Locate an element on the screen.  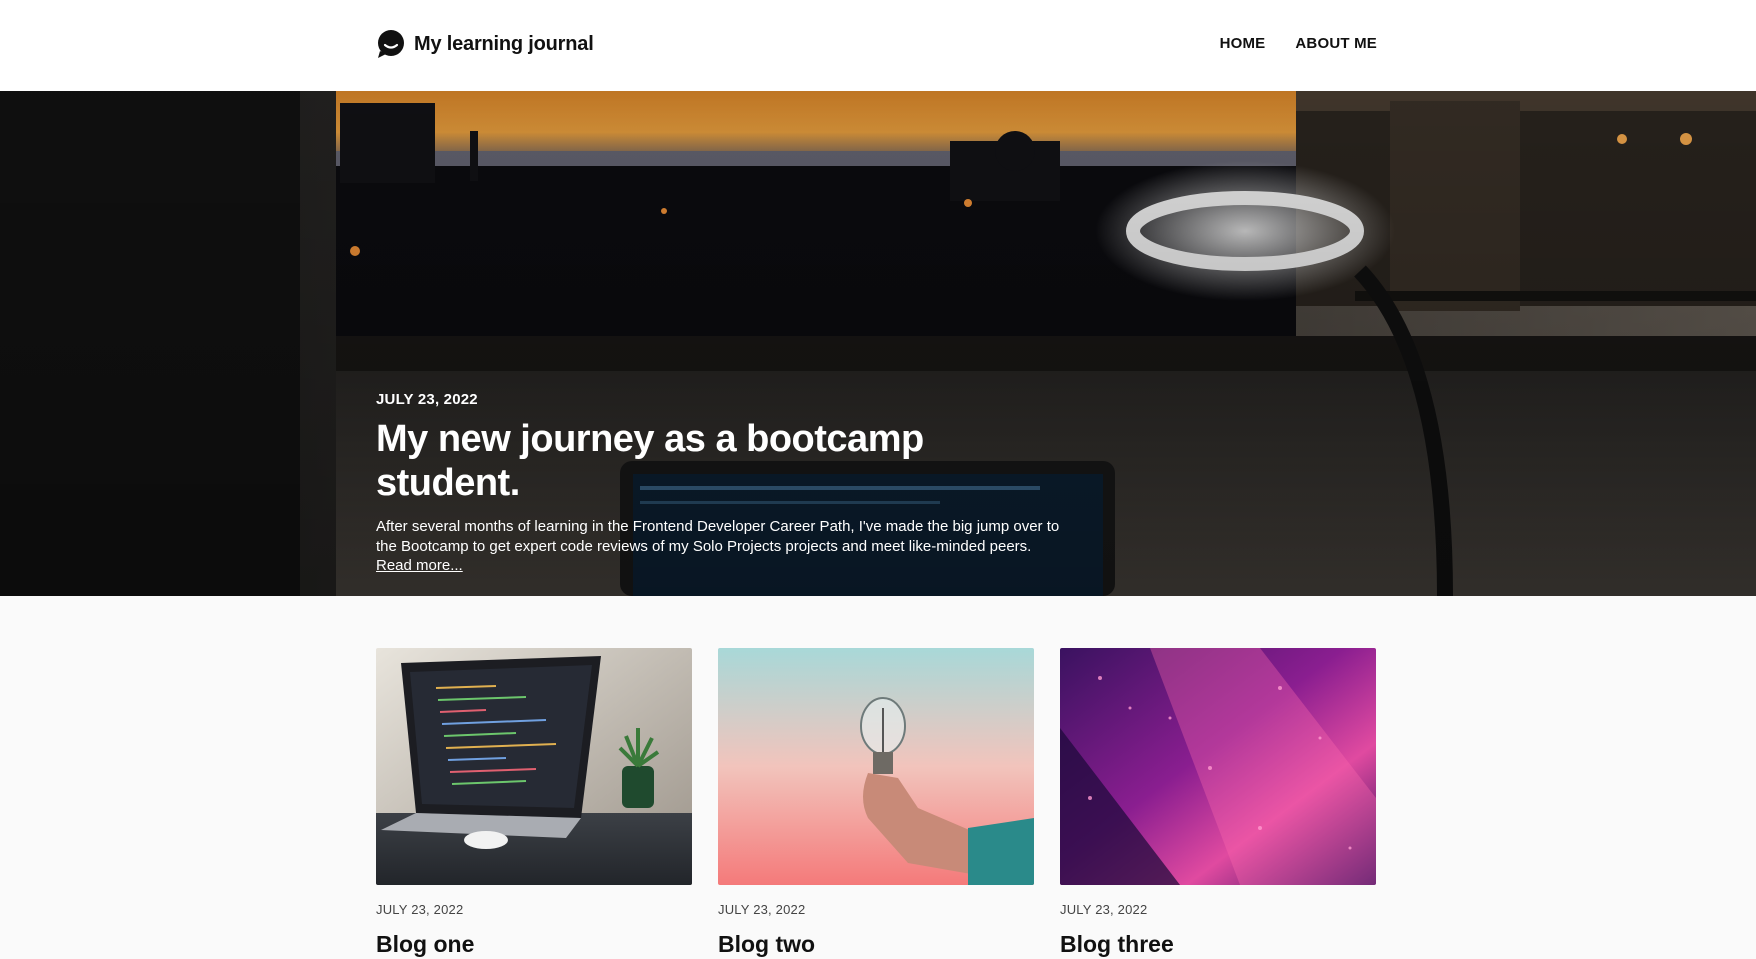
neon-rain-image is located at coordinates (1218, 766).